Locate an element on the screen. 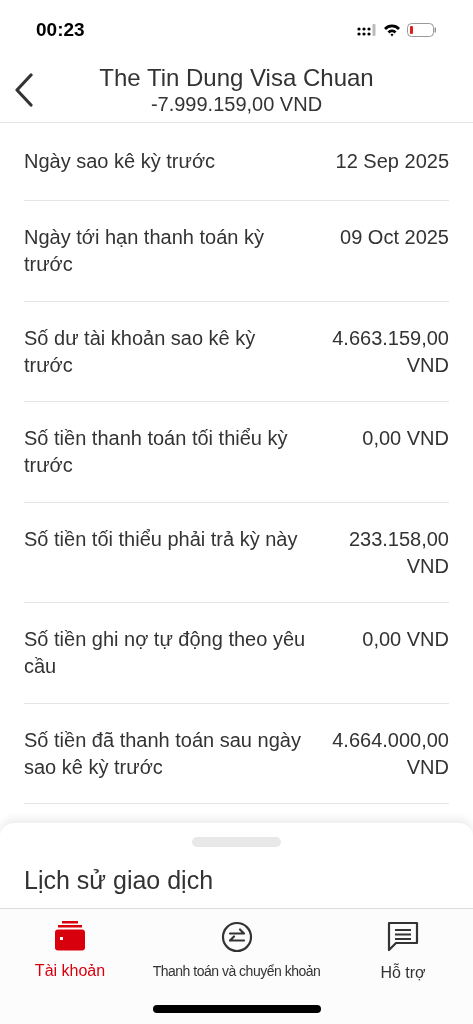 The width and height of the screenshot is (473, 1024). wallet-icon is located at coordinates (70, 936).